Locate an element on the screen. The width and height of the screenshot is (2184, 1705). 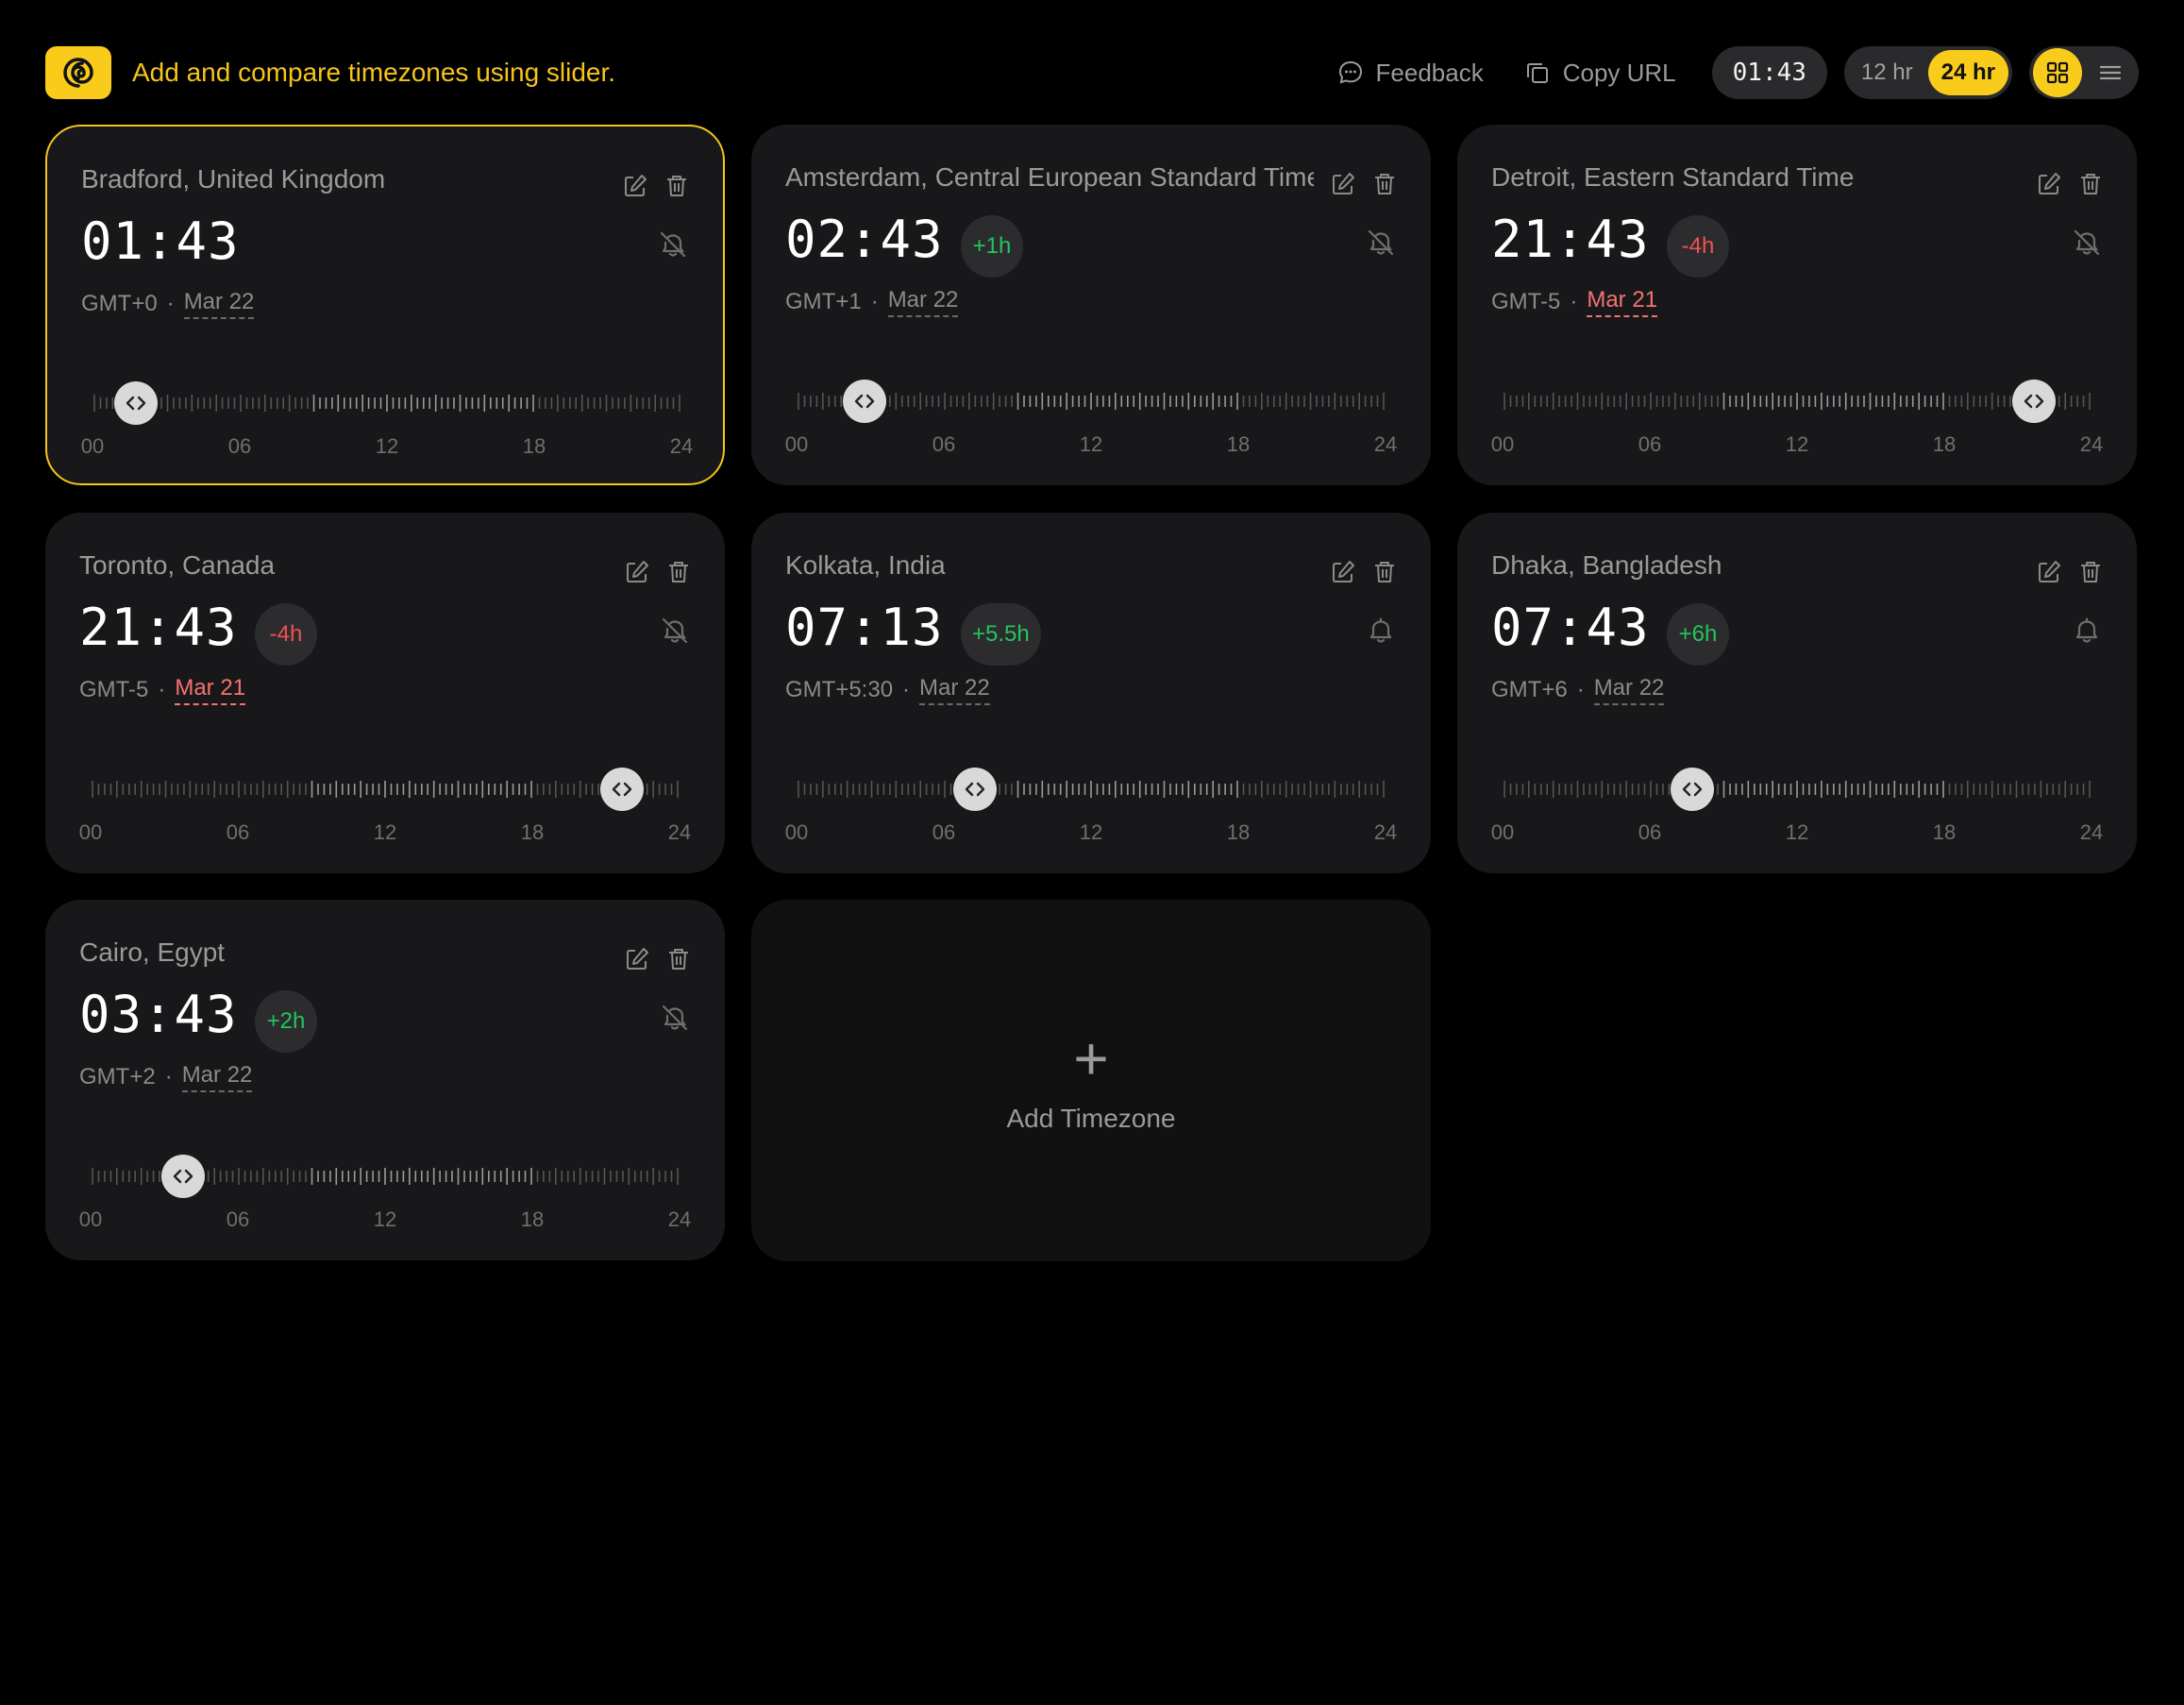
copy-icon is located at coordinates (1537, 73).